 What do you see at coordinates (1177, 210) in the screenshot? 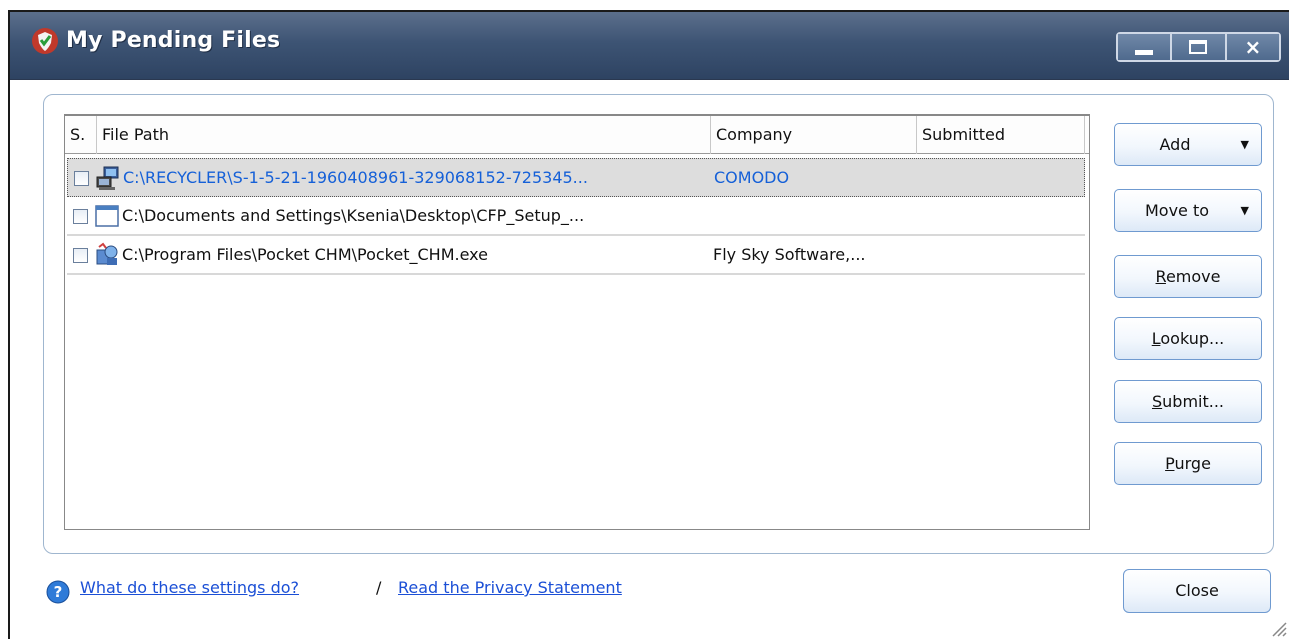
I see `move-to-button-label: Move to` at bounding box center [1177, 210].